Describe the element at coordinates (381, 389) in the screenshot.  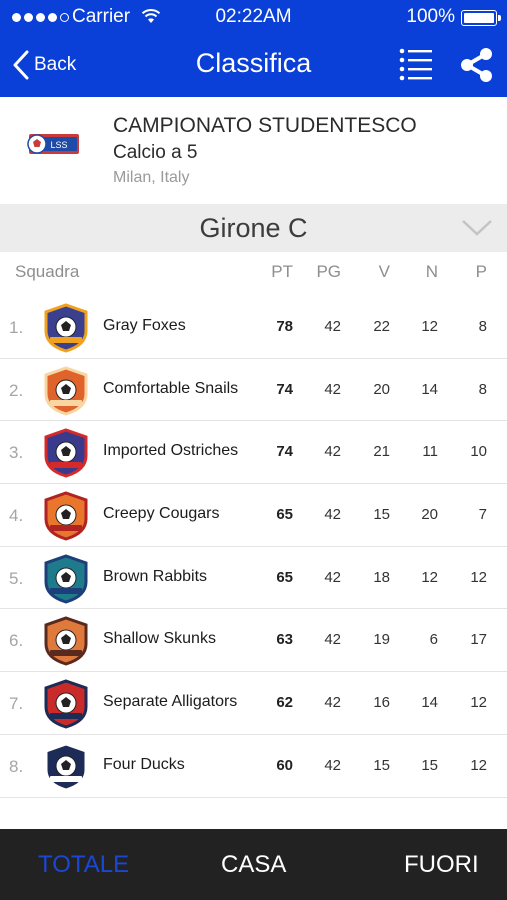
I see `team-wins: 20` at that location.